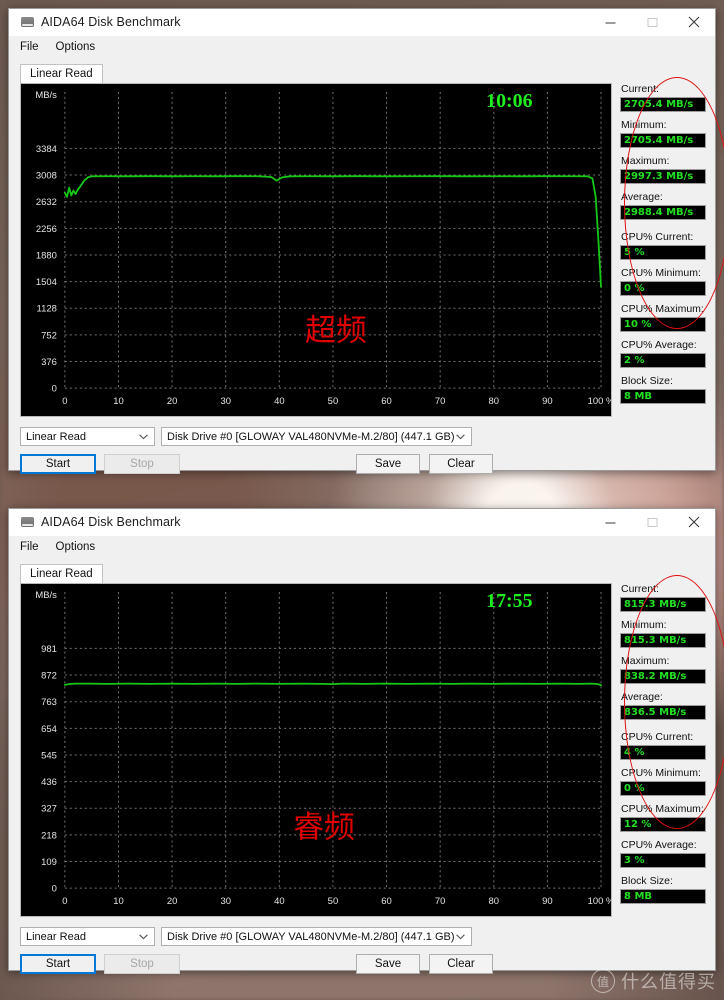 The height and width of the screenshot is (1000, 724). I want to click on svg-text: 睿频, so click(324, 828).